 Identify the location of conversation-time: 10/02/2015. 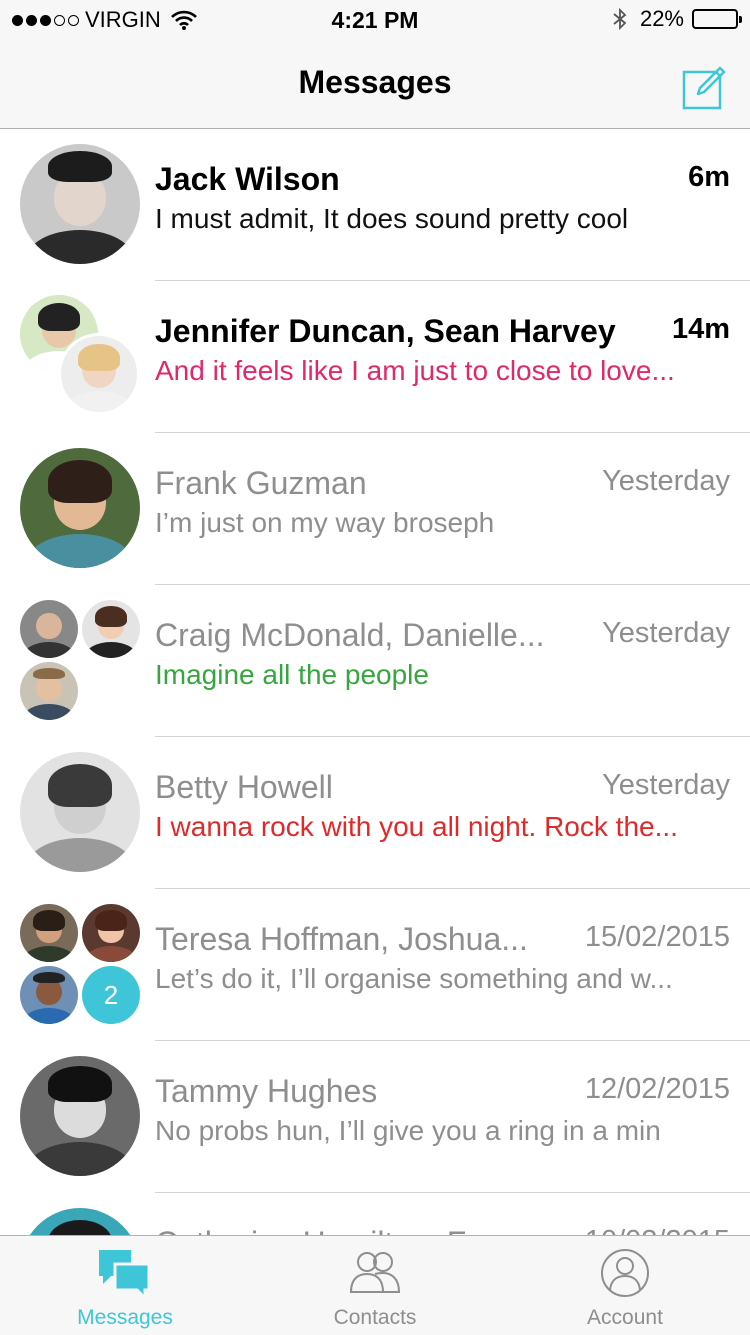
(657, 1230).